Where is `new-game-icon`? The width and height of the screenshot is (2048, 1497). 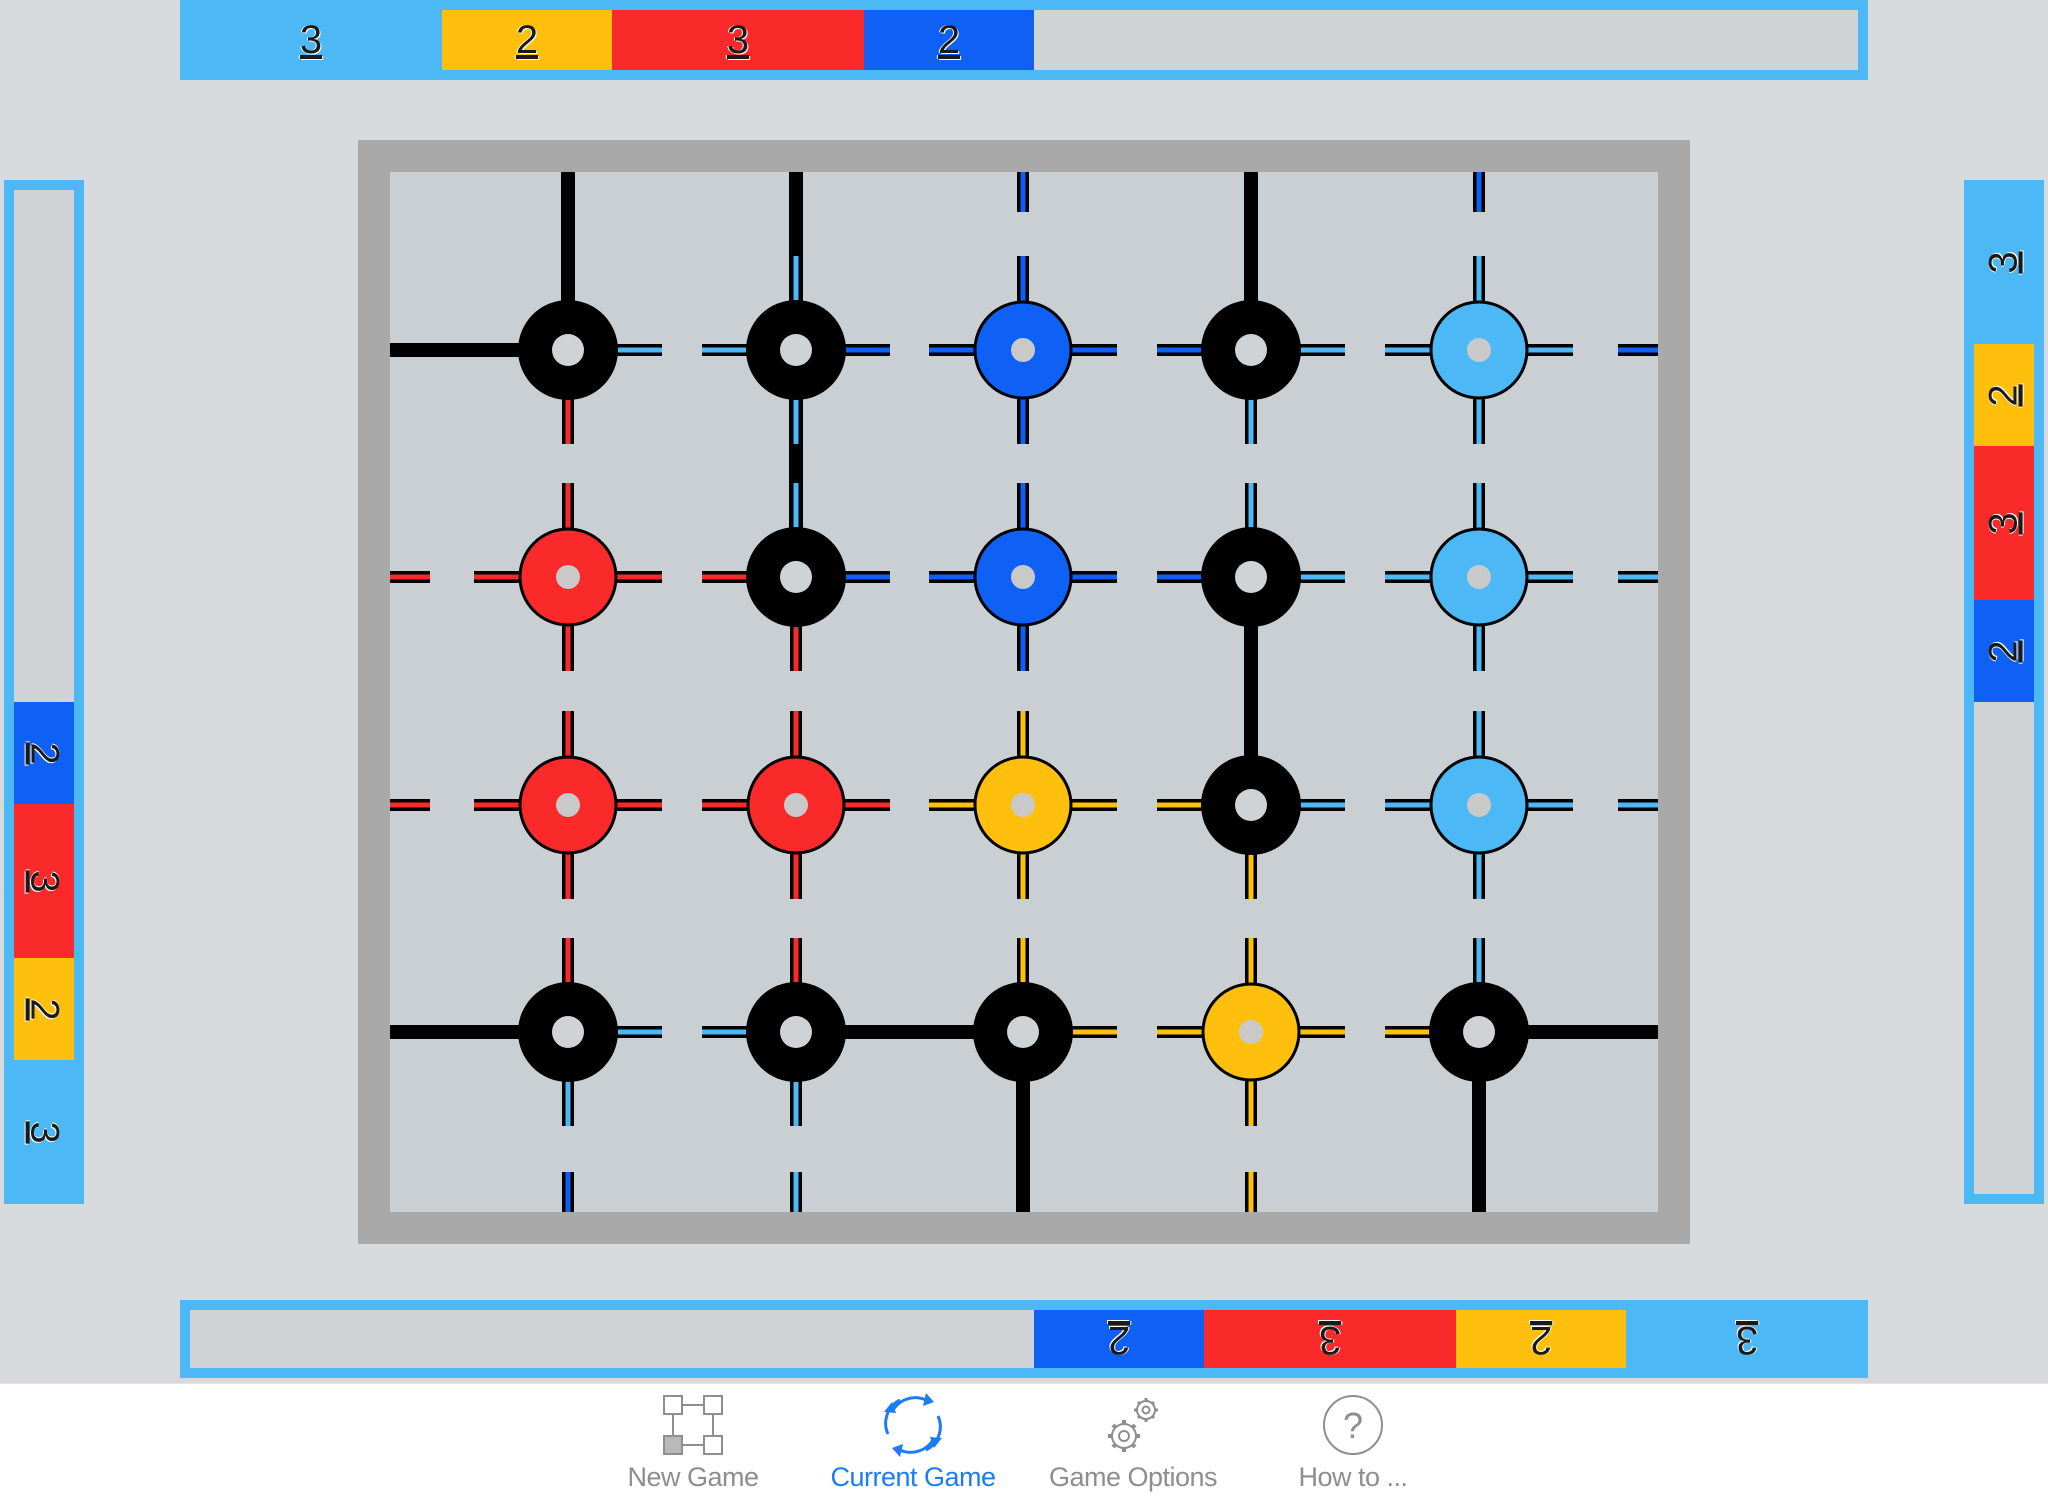 new-game-icon is located at coordinates (693, 1425).